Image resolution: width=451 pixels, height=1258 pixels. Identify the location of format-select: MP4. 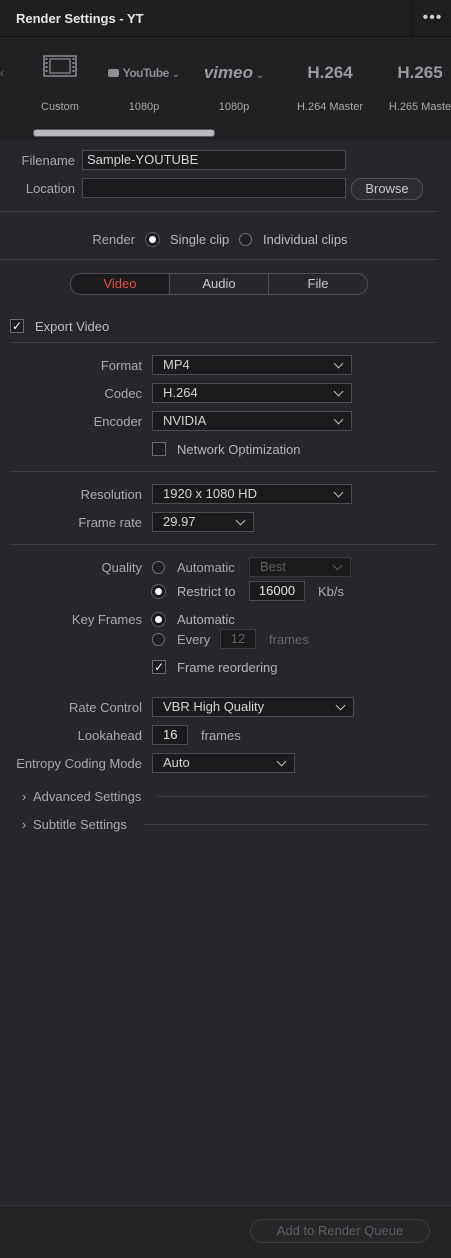
(252, 365).